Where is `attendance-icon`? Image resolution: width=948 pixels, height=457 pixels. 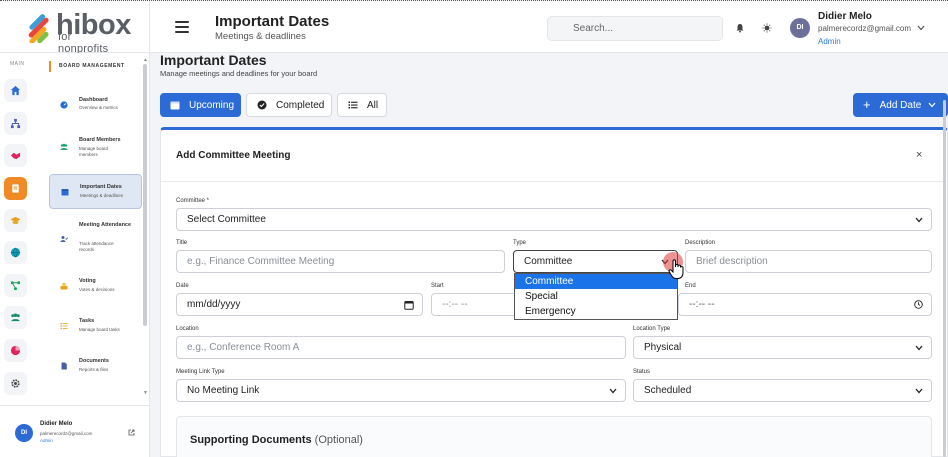
attendance-icon is located at coordinates (64, 239).